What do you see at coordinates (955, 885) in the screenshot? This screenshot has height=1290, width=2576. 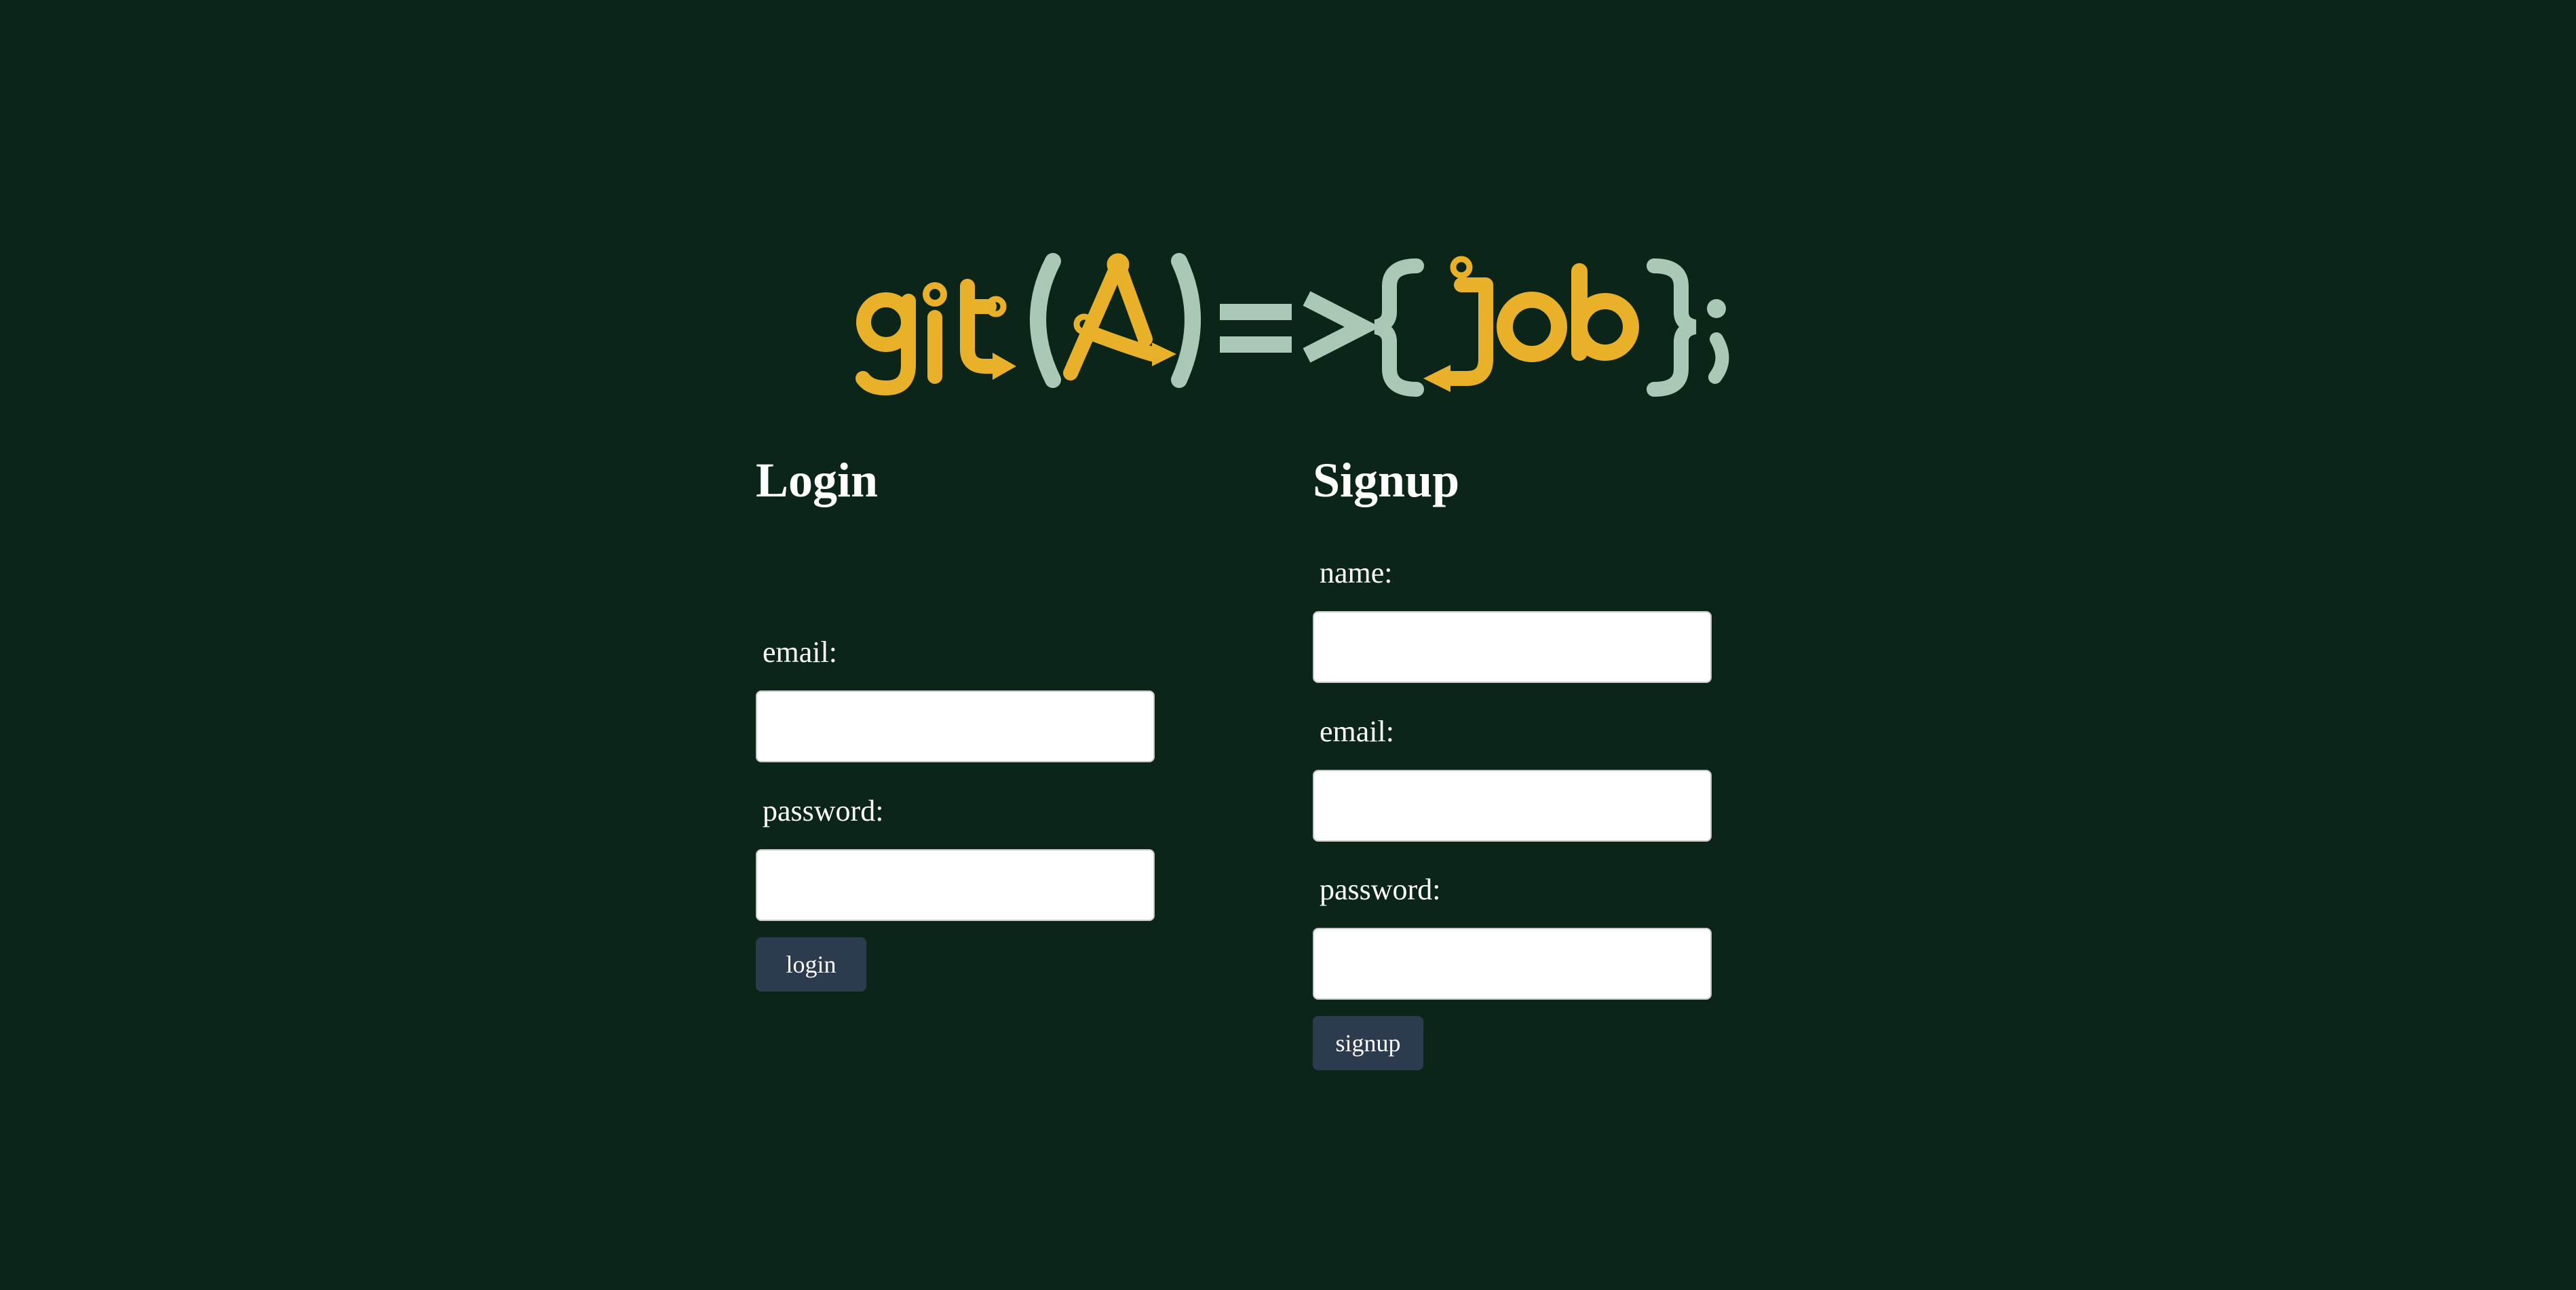 I see `login-password-input` at bounding box center [955, 885].